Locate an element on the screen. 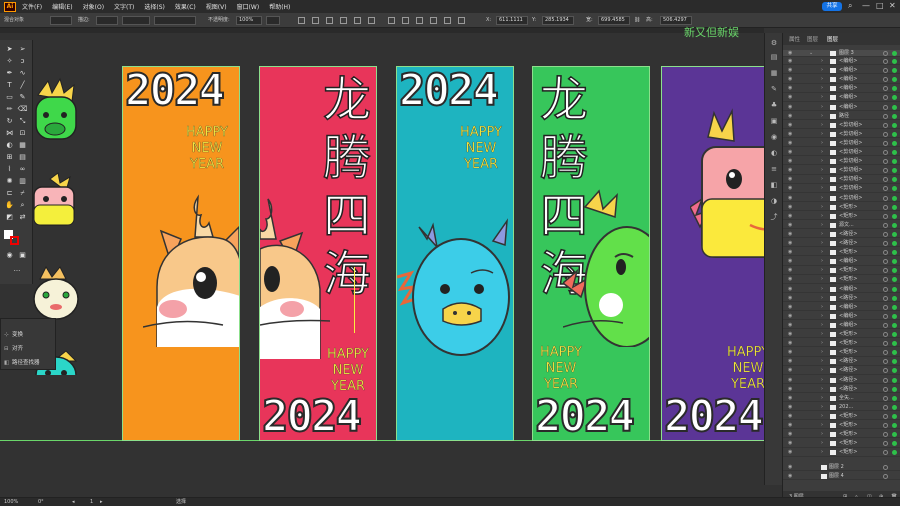 The image size is (900, 506). brush-field is located at coordinates (175, 20).